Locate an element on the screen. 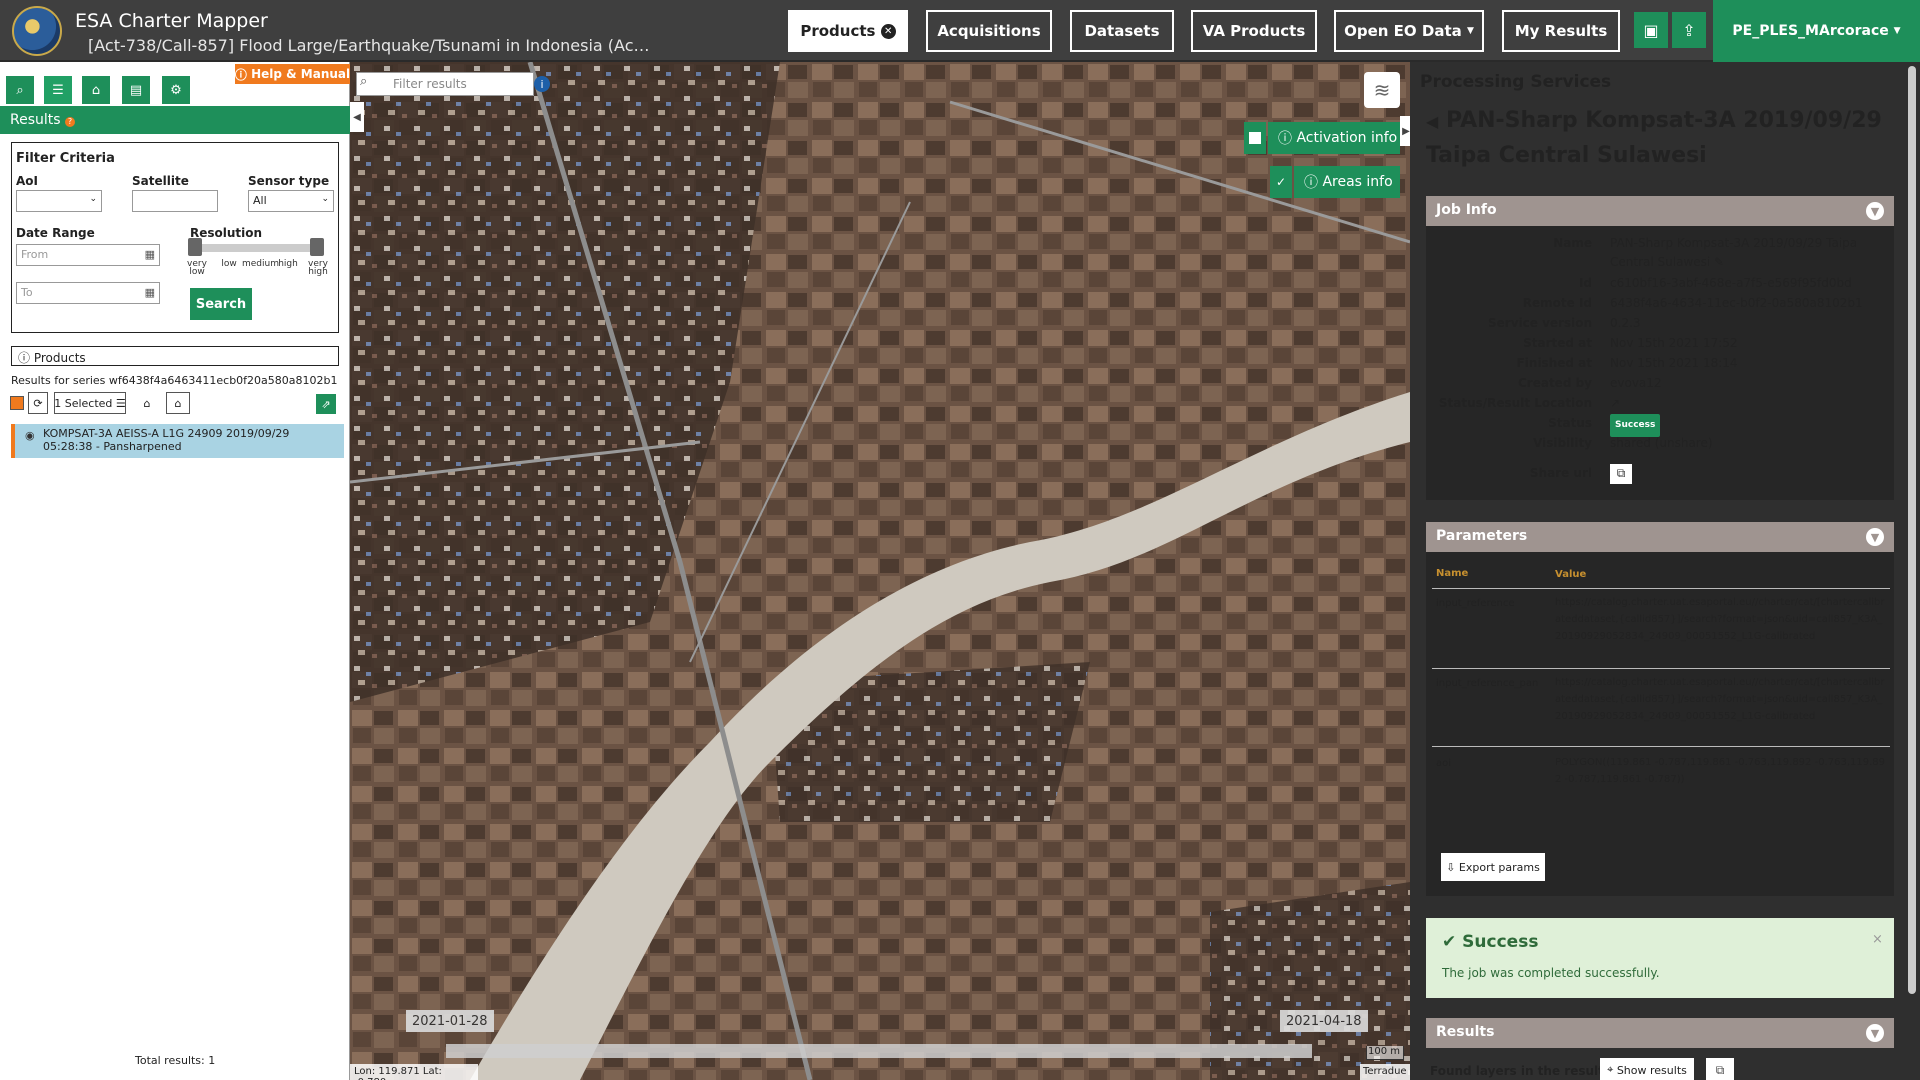  sensor-type-select: All ⌄ is located at coordinates (291, 201).